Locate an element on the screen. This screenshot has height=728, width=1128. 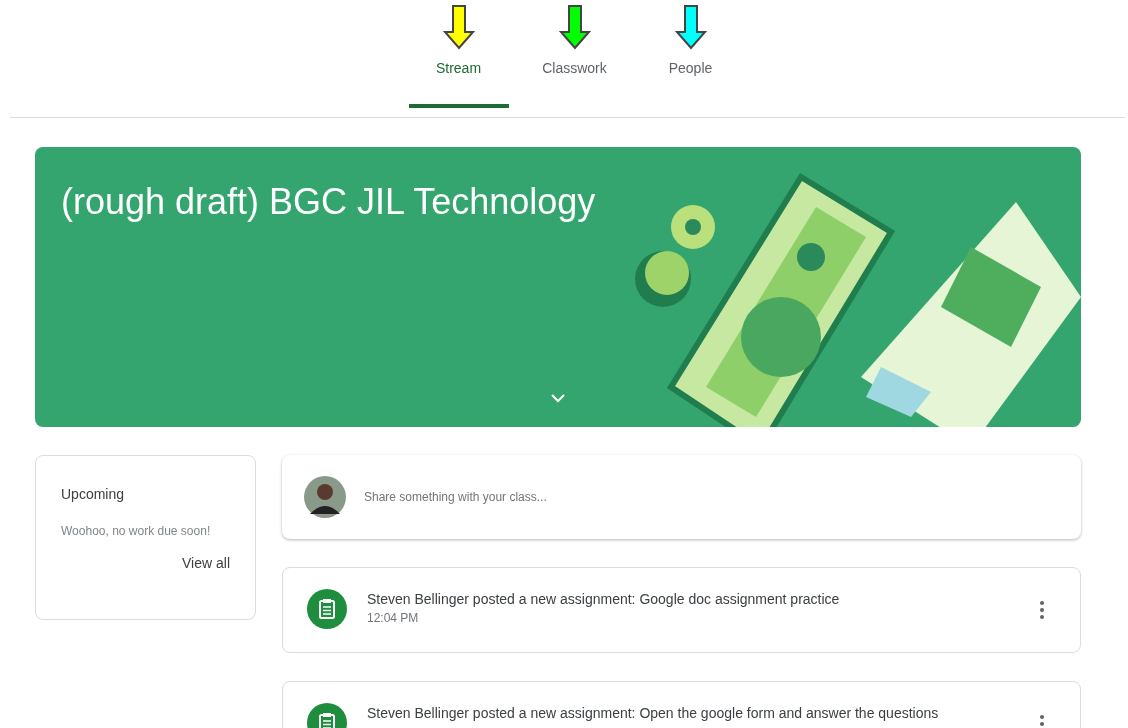
post-title: Steven Bellinger posted a new assignment: Google doc assignment practice is located at coordinates (604, 599).